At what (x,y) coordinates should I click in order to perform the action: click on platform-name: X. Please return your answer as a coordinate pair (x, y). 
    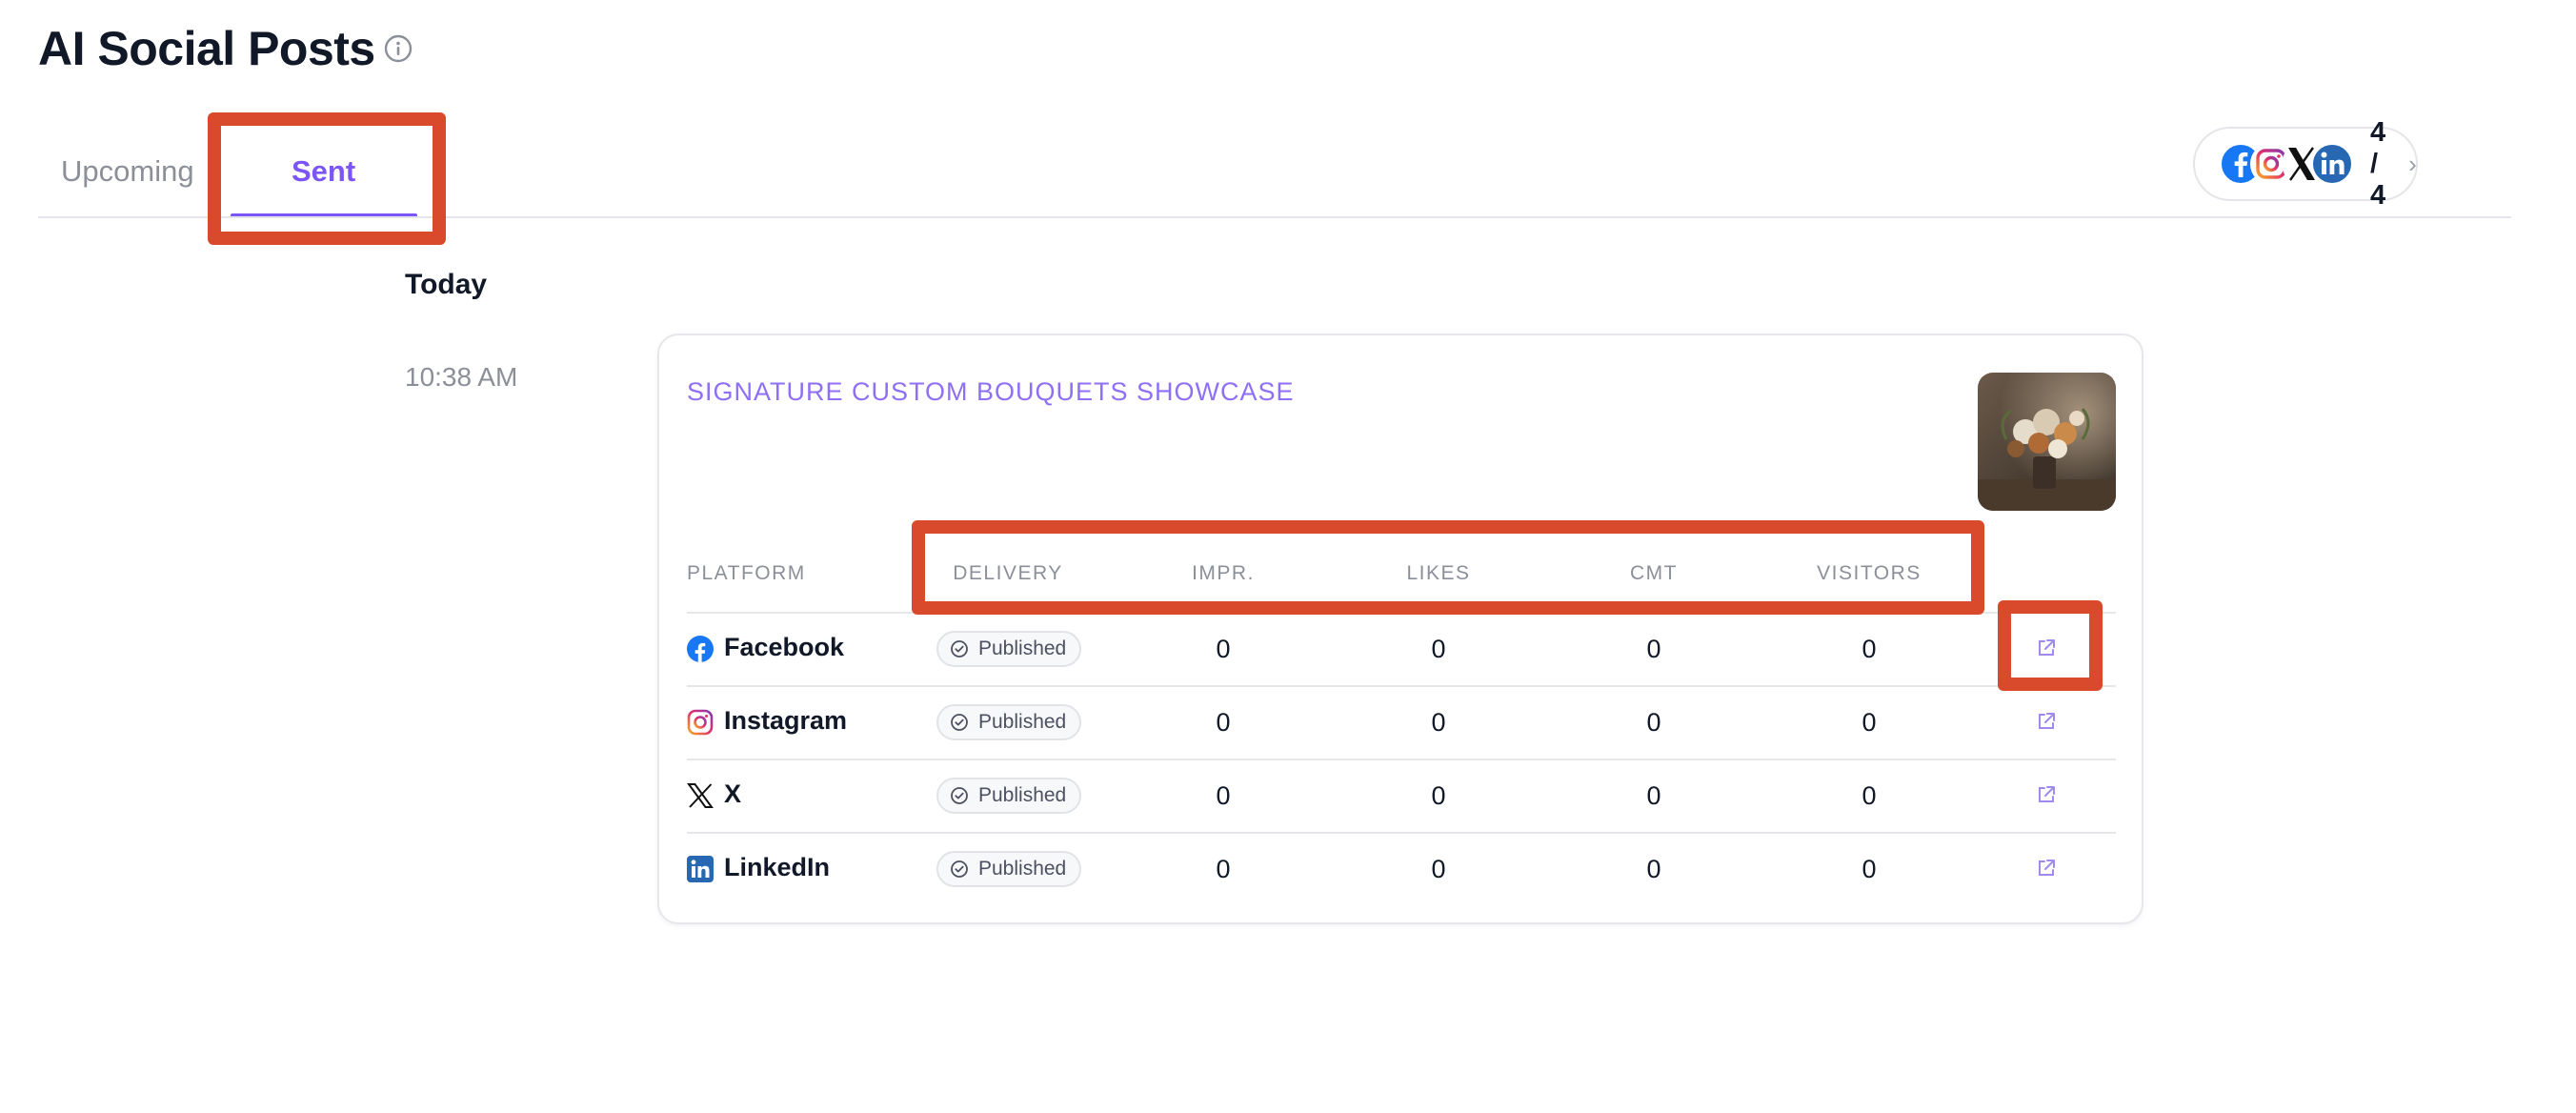
    Looking at the image, I should click on (733, 794).